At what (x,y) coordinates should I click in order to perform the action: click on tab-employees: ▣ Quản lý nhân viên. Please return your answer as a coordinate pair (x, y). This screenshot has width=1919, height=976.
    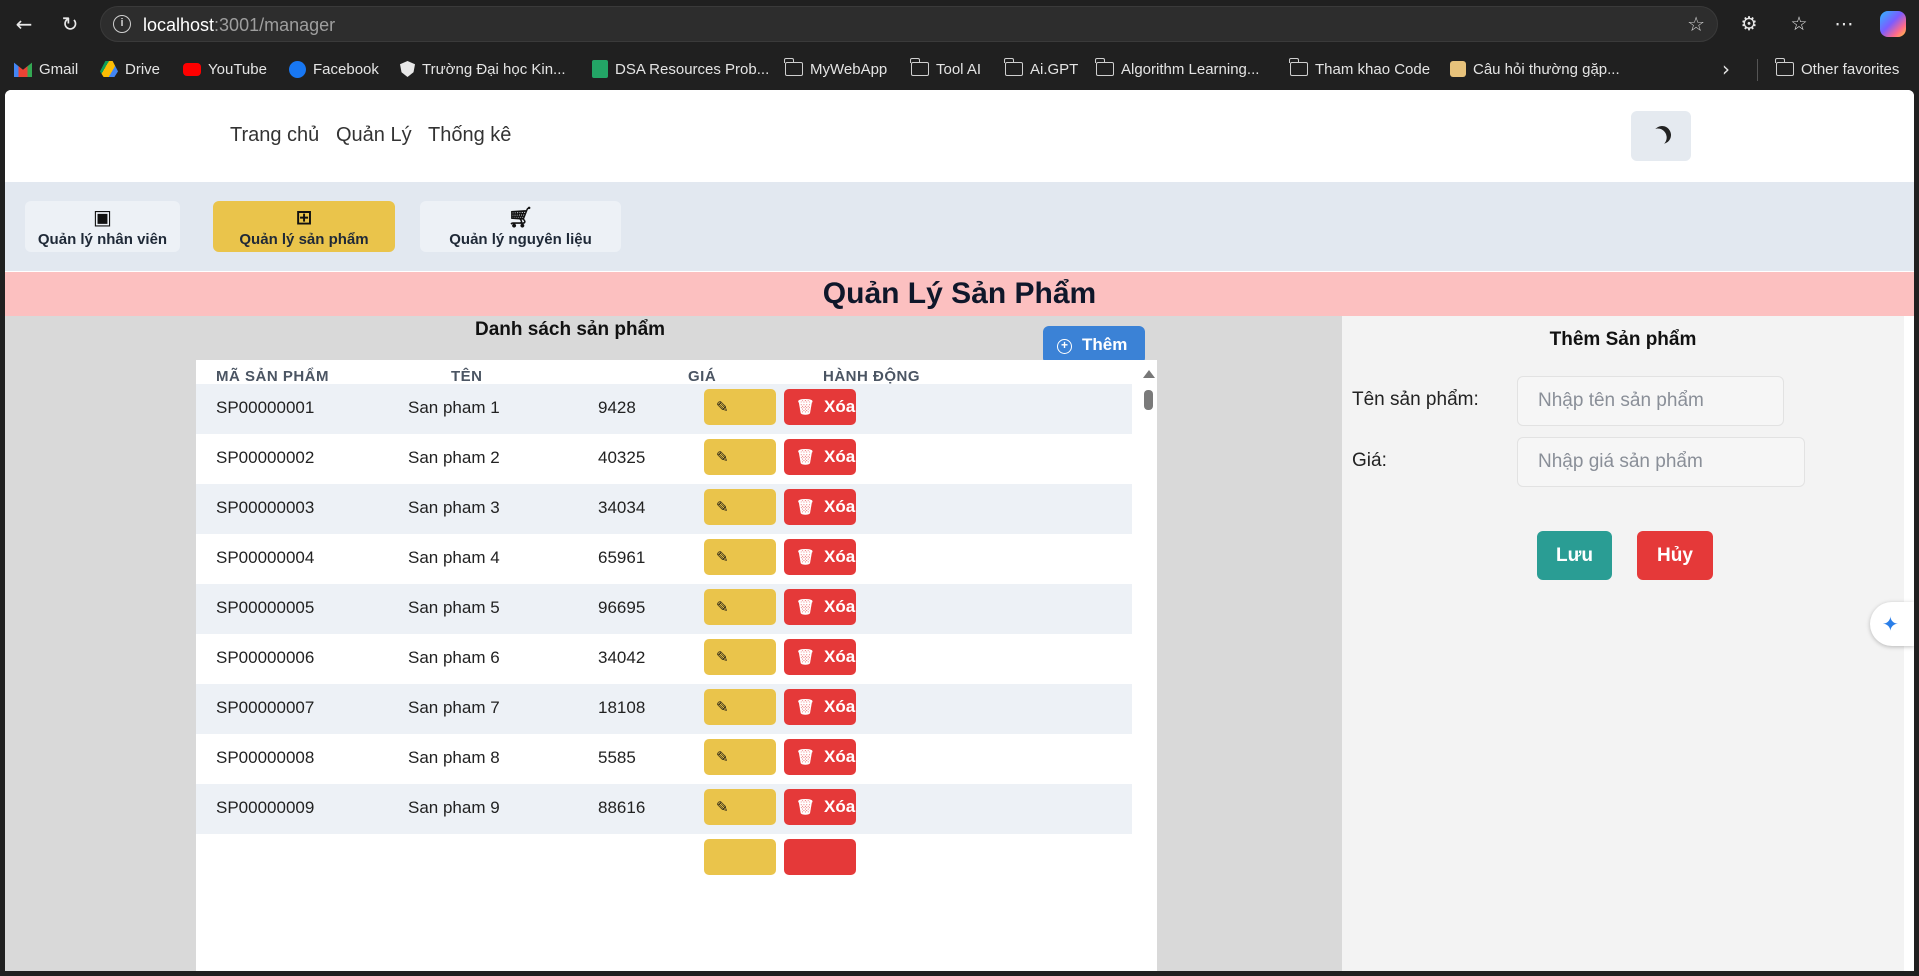
    Looking at the image, I should click on (102, 226).